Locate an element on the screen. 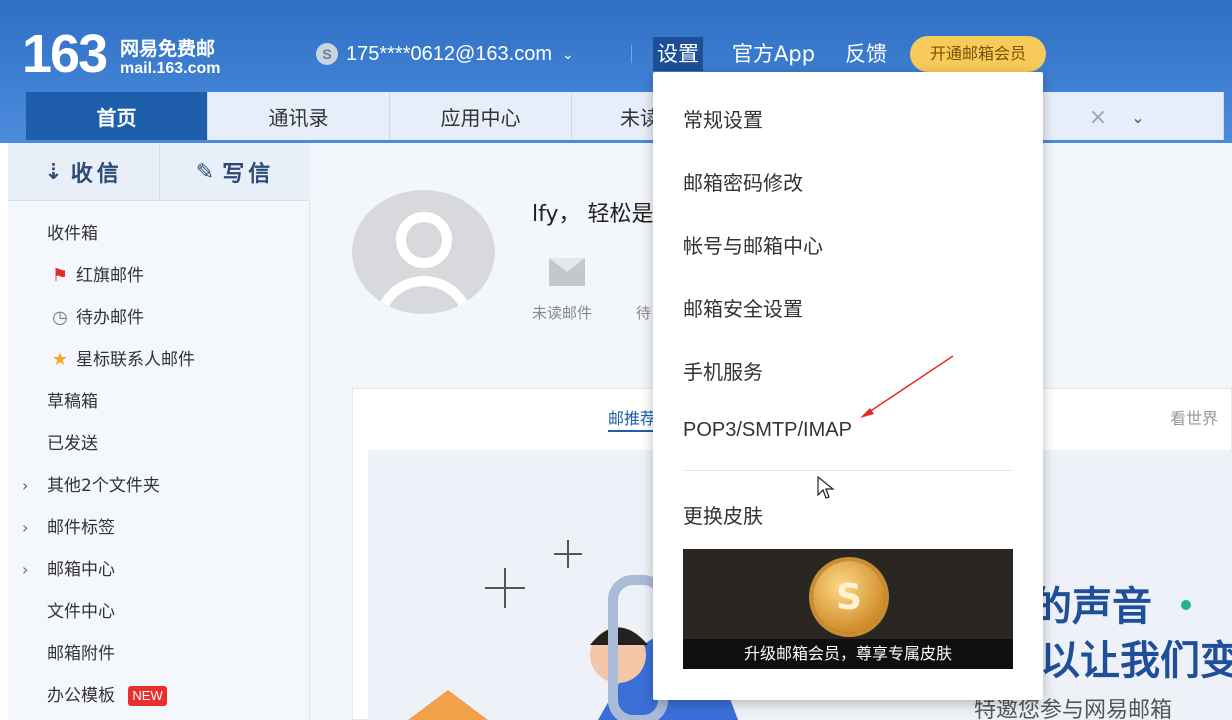 This screenshot has width=1232, height=720. folder-label: 草稿箱 is located at coordinates (72, 402).